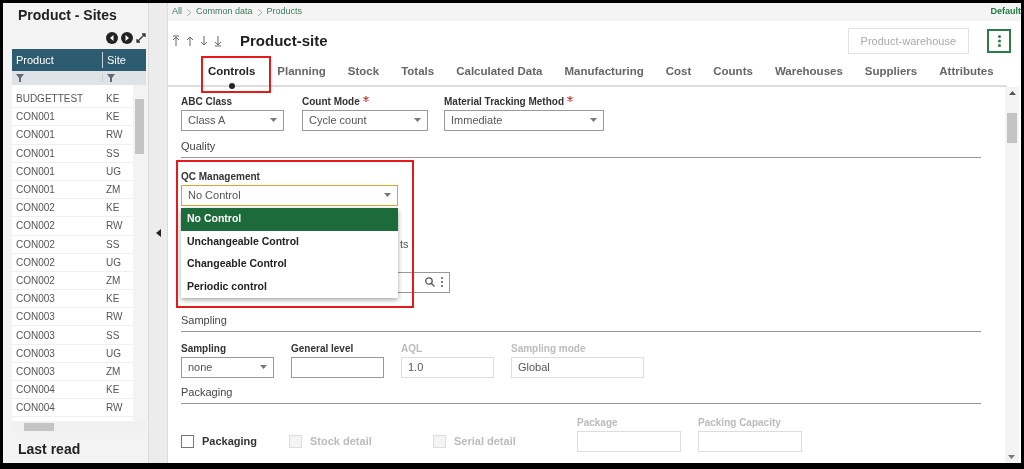  I want to click on breadcrumb-link: Products, so click(284, 12).